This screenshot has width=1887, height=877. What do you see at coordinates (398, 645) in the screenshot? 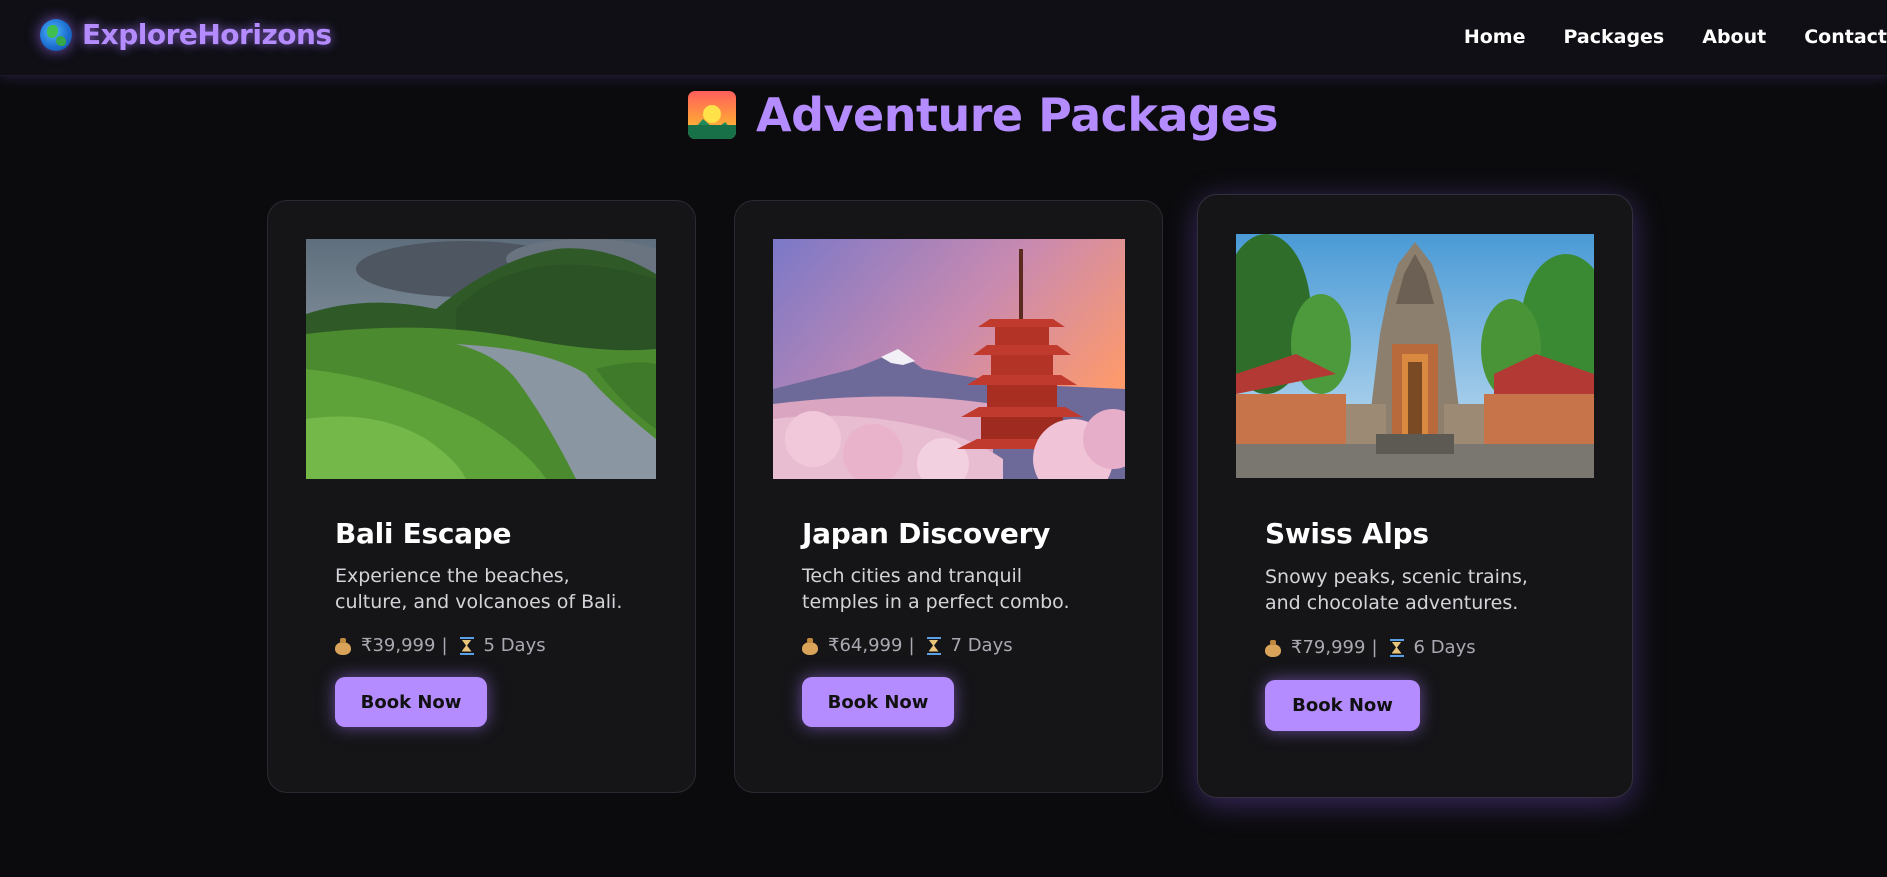
I see `package-price: ₹39,999` at bounding box center [398, 645].